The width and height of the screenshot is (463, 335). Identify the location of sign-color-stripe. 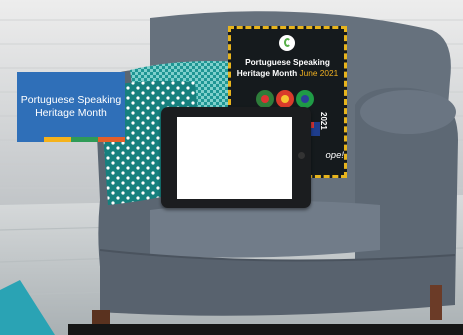
(71, 139).